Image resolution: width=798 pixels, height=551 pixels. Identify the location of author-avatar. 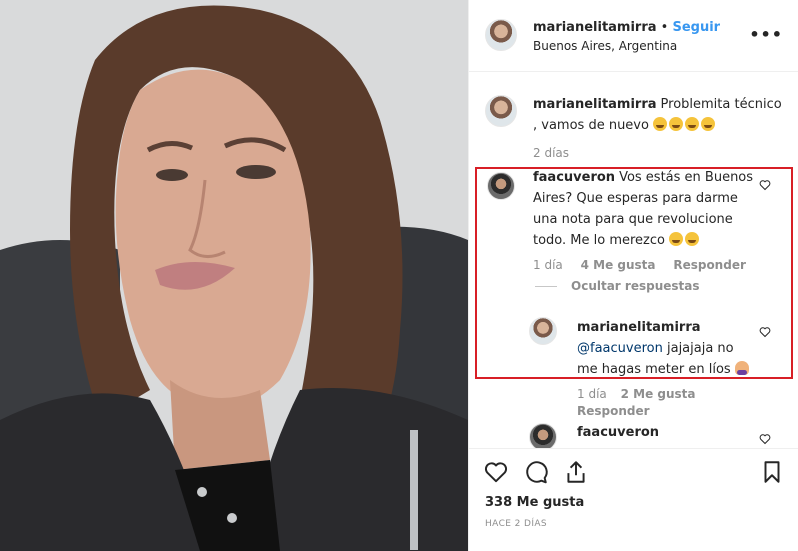
(501, 35).